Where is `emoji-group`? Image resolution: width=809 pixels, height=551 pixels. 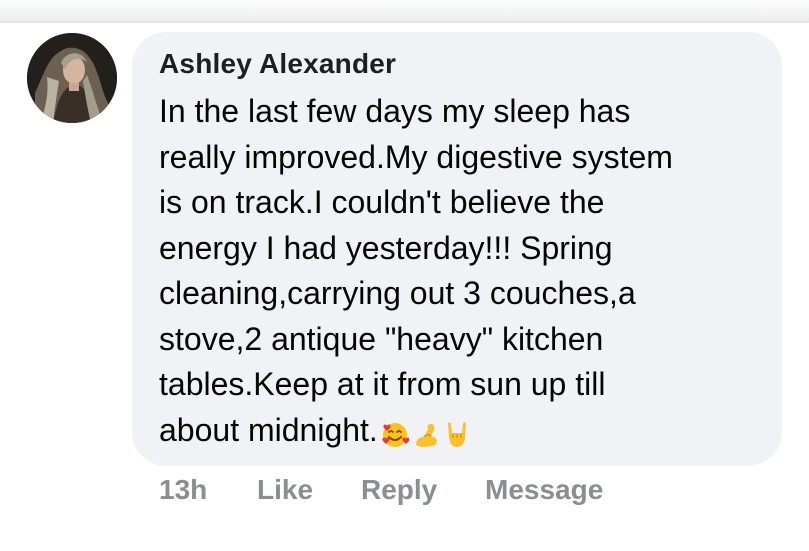
emoji-group is located at coordinates (427, 434).